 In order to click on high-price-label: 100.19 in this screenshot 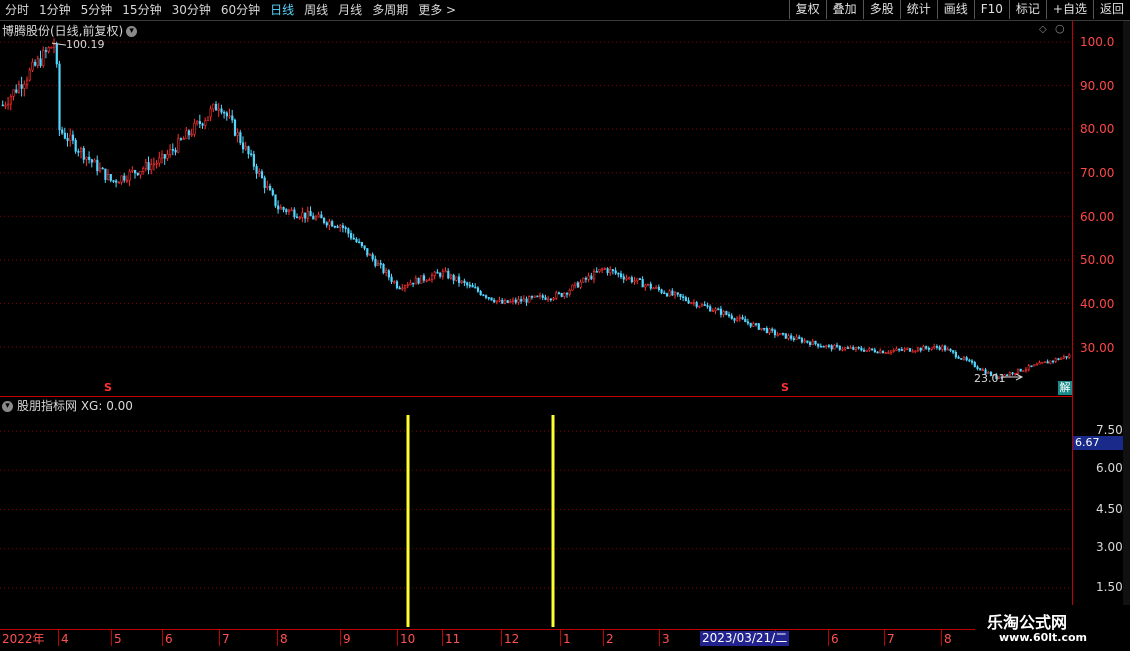, I will do `click(85, 44)`.